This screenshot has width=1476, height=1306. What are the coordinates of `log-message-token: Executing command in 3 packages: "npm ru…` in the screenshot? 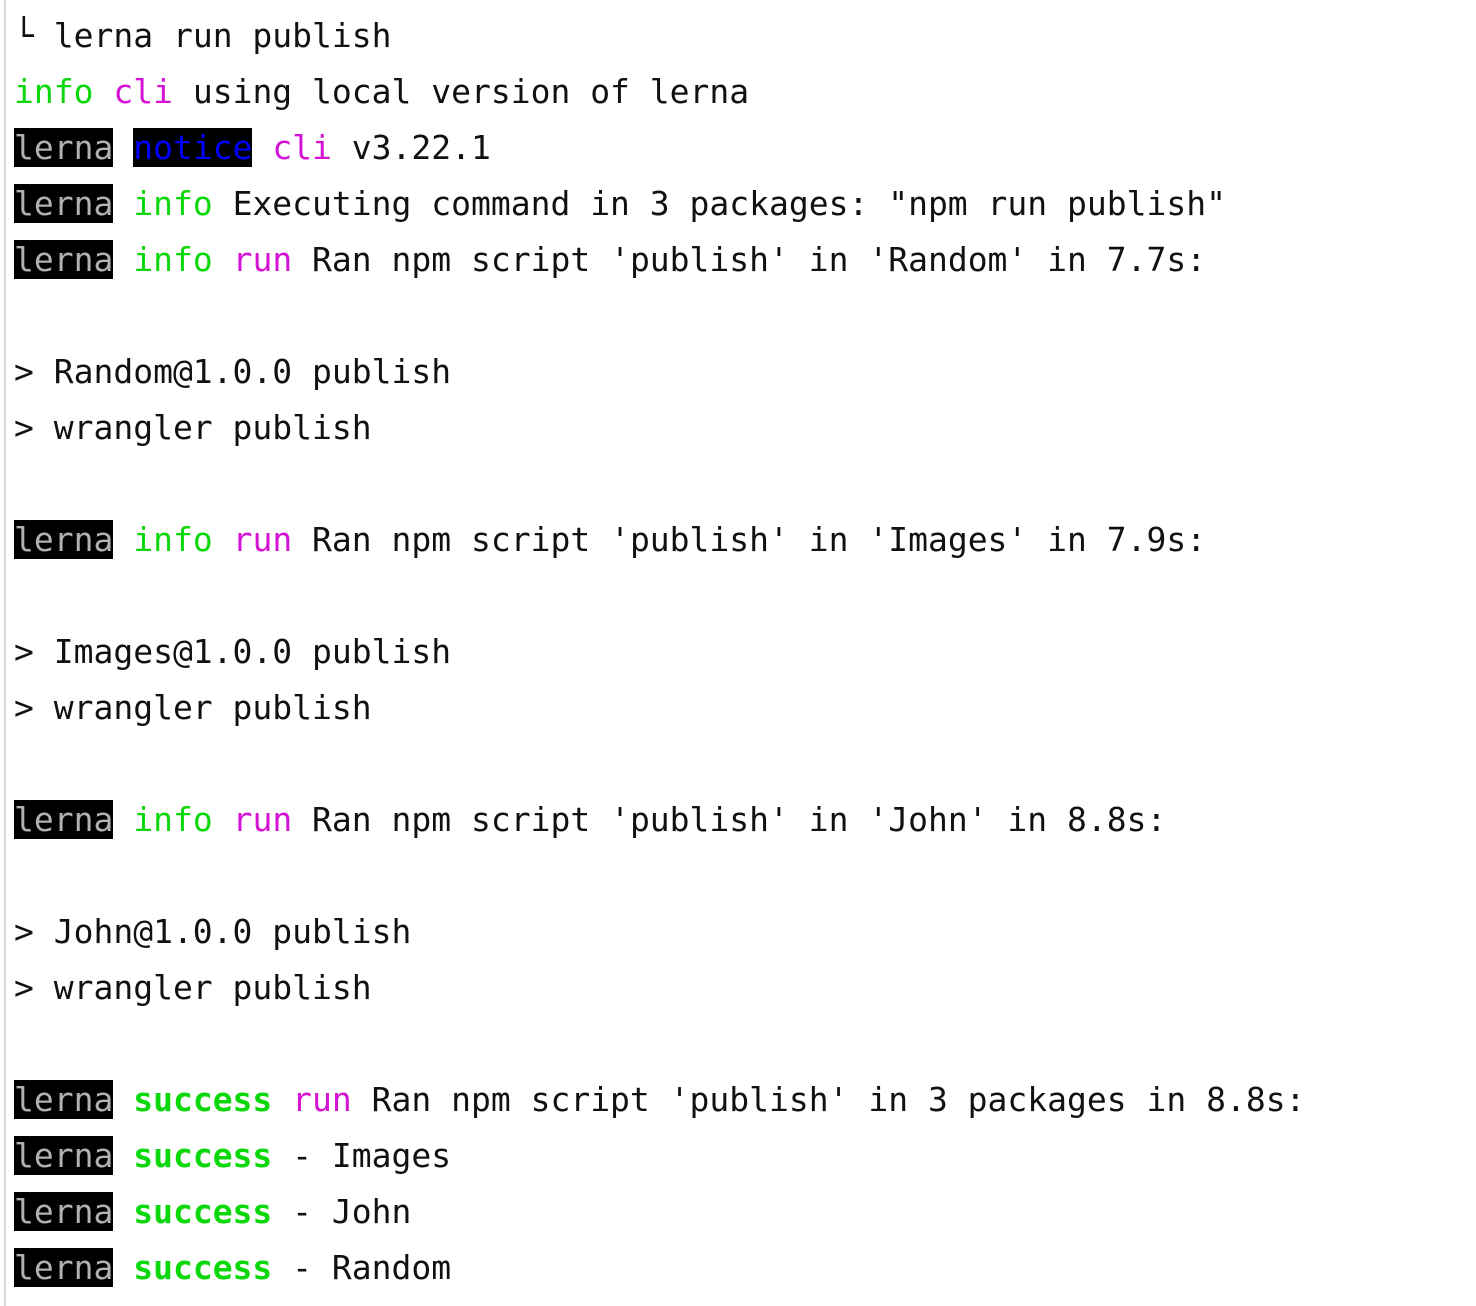 It's located at (719, 203).